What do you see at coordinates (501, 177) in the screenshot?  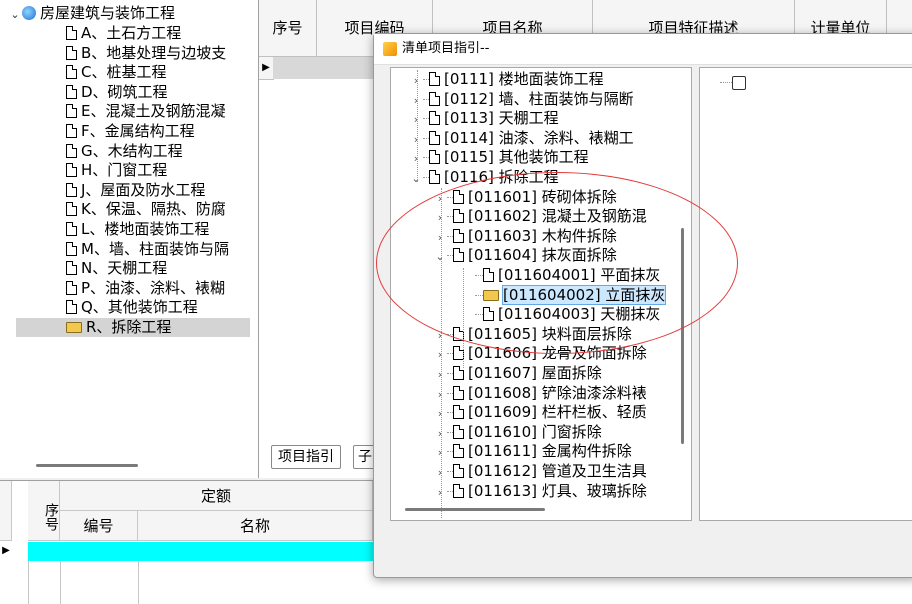 I see `guide-tree-item-label: [0116] 拆除工程` at bounding box center [501, 177].